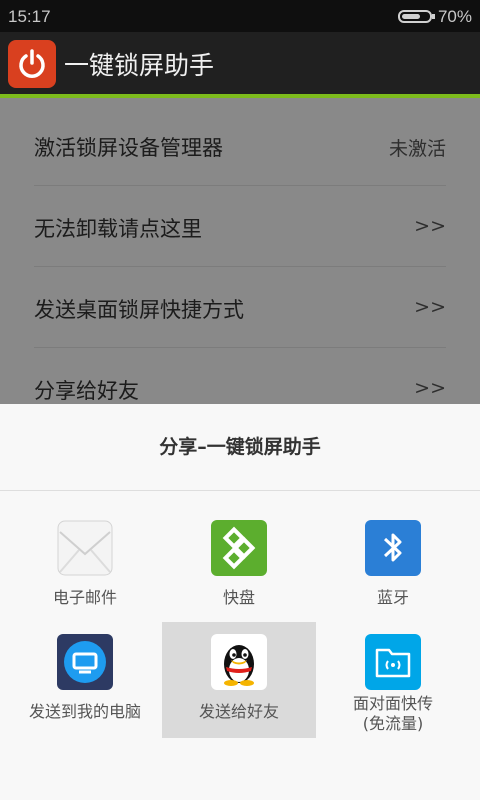  What do you see at coordinates (238, 597) in the screenshot?
I see `share-item-label: 快盘` at bounding box center [238, 597].